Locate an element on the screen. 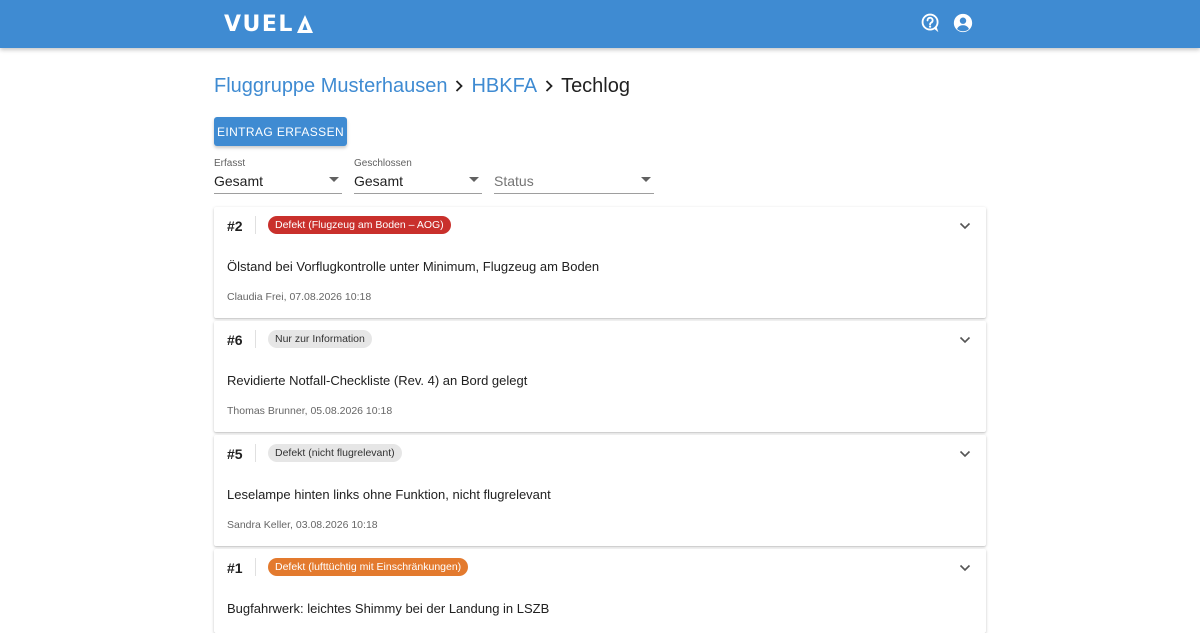 Image resolution: width=1200 pixels, height=633 pixels. status-badge: Defekt (lufttüchtig mit Einschränkungen) is located at coordinates (368, 567).